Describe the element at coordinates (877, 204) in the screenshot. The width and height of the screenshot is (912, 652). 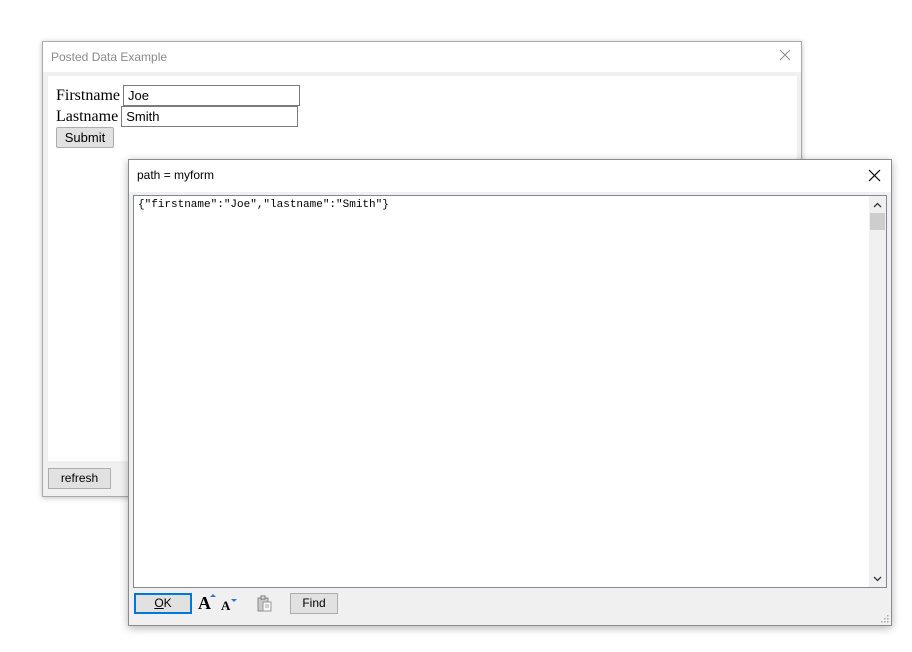
I see `scroll-up-icon` at that location.